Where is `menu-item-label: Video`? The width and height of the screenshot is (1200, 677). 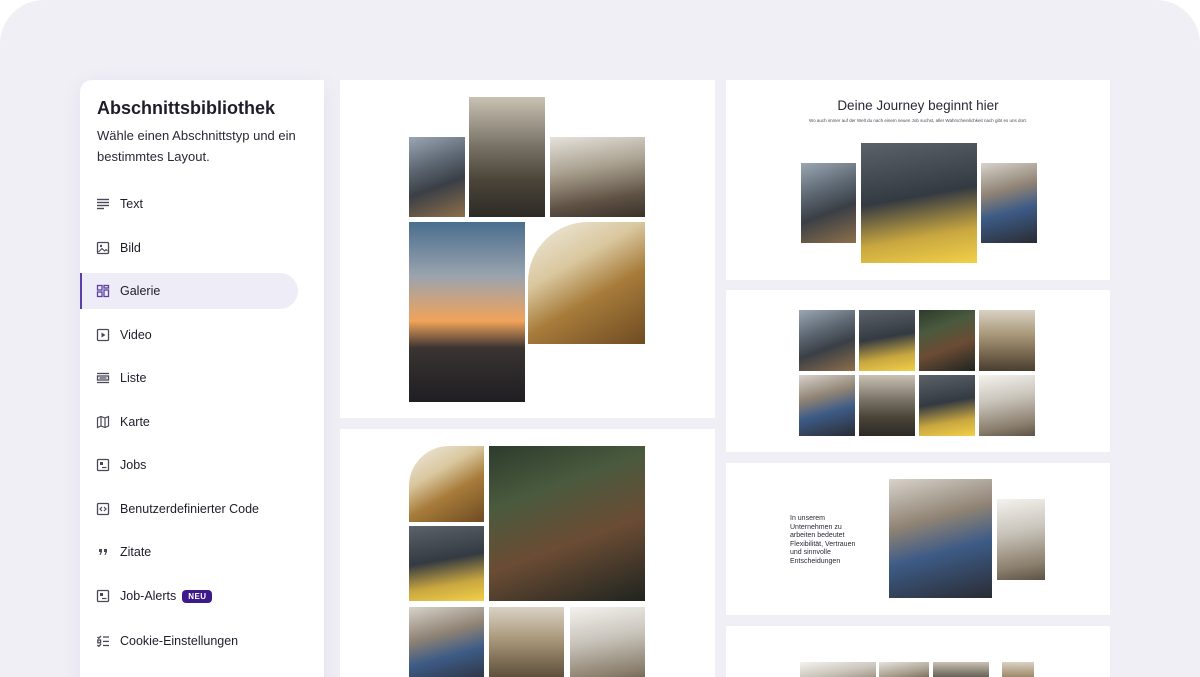
menu-item-label: Video is located at coordinates (136, 335).